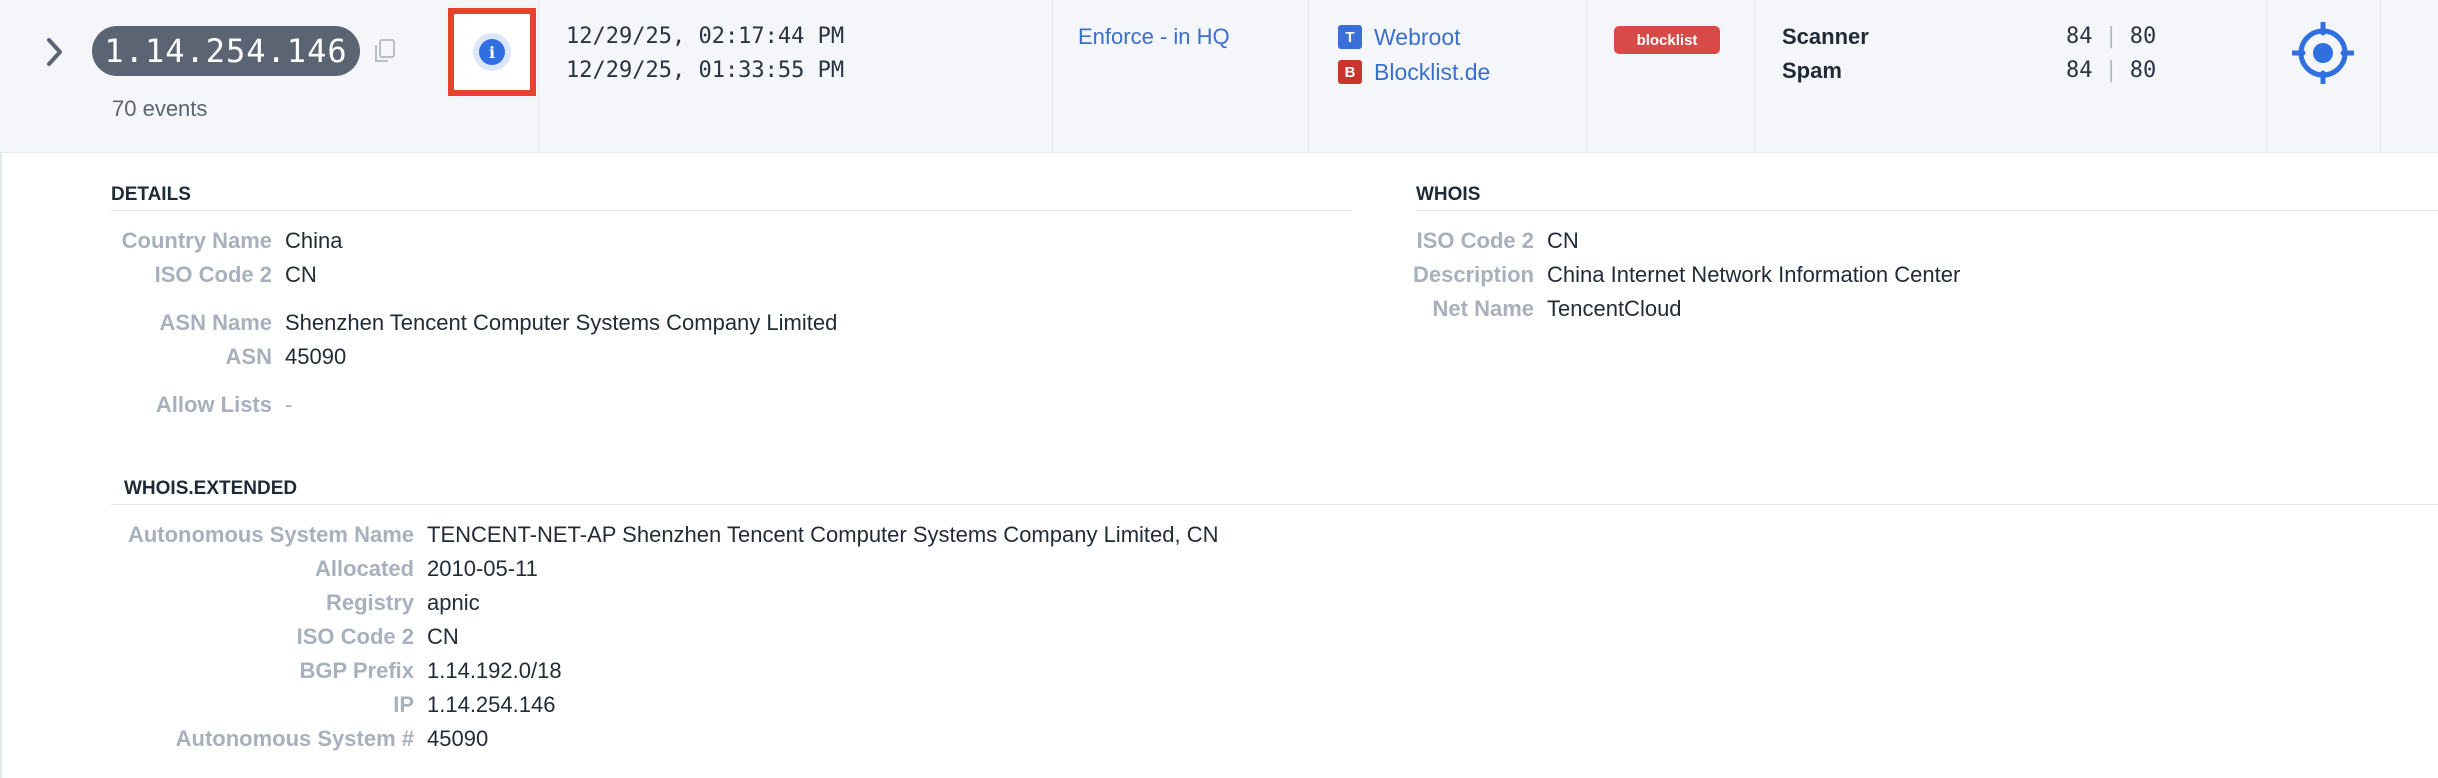 The width and height of the screenshot is (2438, 778). I want to click on field-label: IP, so click(403, 704).